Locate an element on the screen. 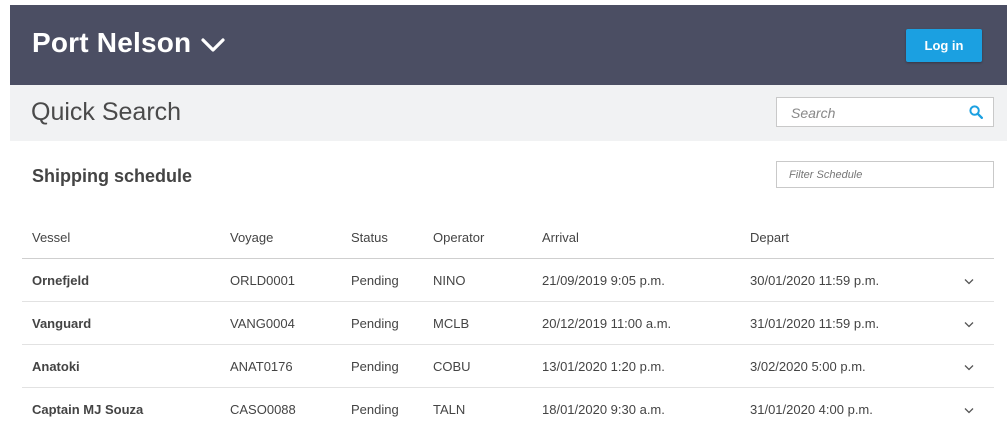 This screenshot has height=430, width=1007. depart-cell: 3/02/2020 5:00 p.m. is located at coordinates (847, 366).